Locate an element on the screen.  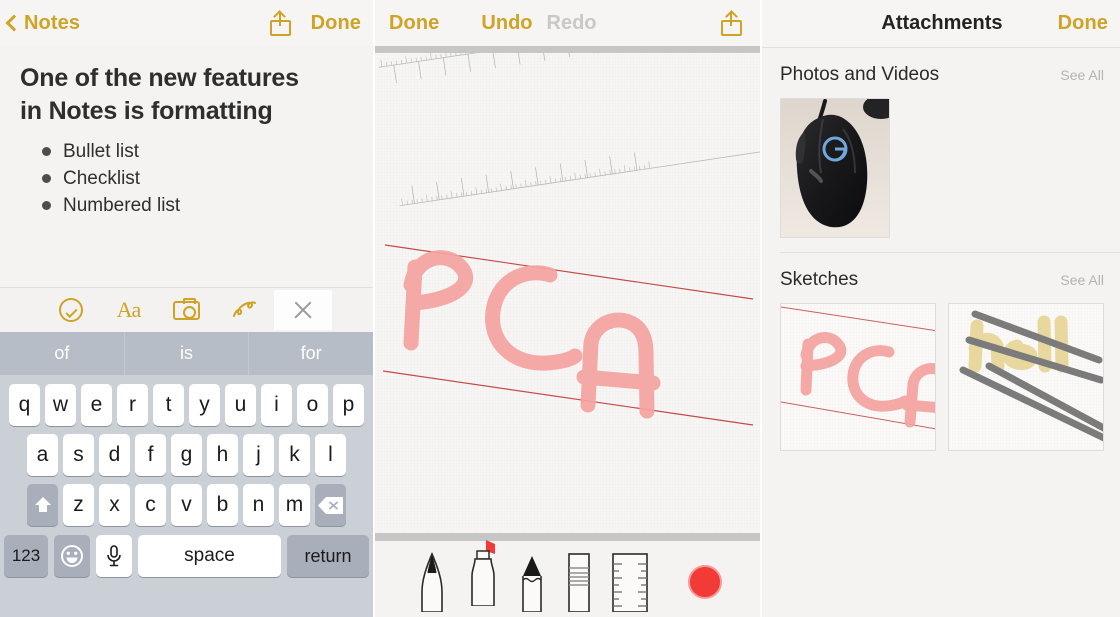
list-item: Bullet list is located at coordinates (197, 151).